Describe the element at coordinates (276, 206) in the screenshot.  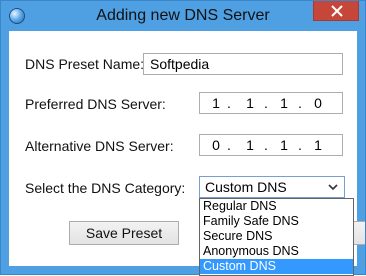
I see `dropdown-option-regular: Regular DNS` at that location.